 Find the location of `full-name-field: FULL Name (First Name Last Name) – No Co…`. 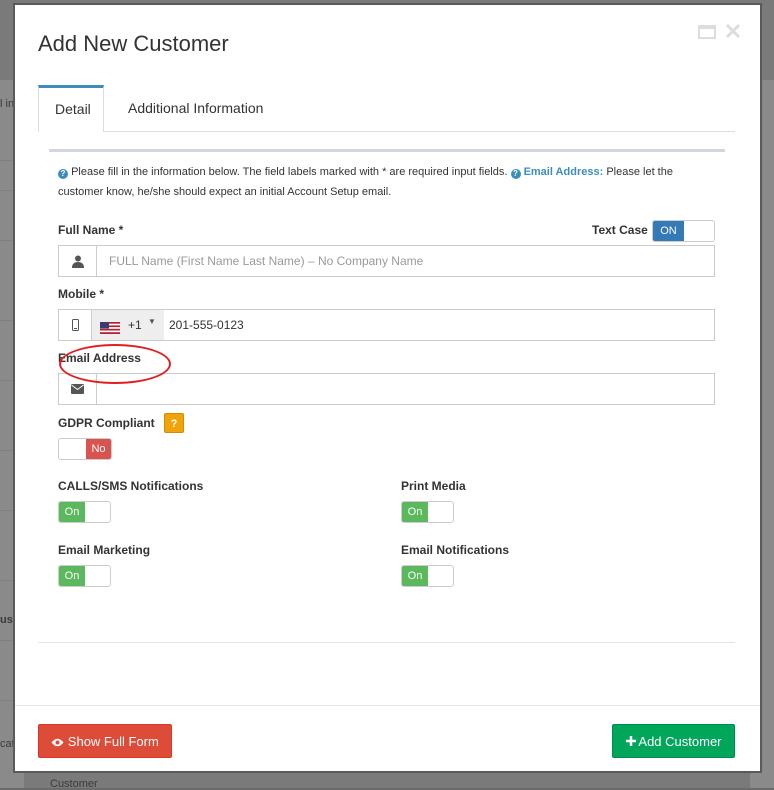

full-name-field: FULL Name (First Name Last Name) – No Co… is located at coordinates (386, 261).